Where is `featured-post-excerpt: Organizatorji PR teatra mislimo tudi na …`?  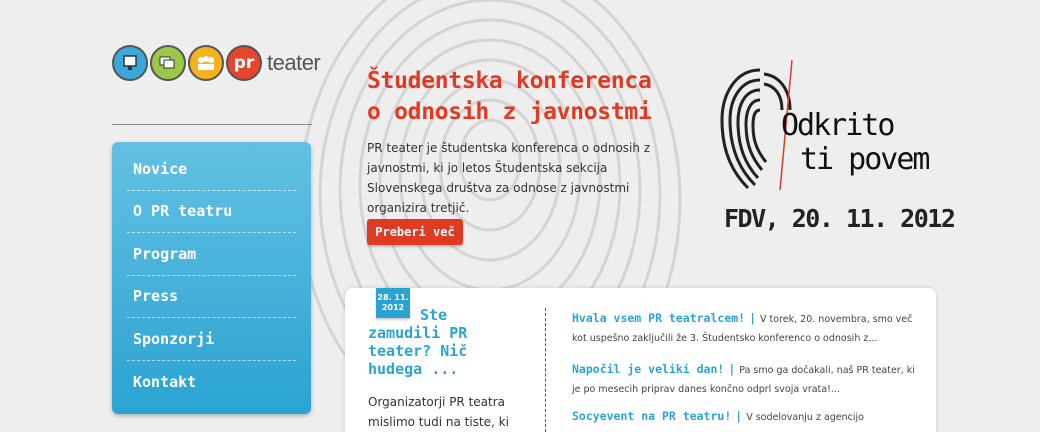 featured-post-excerpt: Organizatorji PR teatra mislimo tudi na … is located at coordinates (438, 412).